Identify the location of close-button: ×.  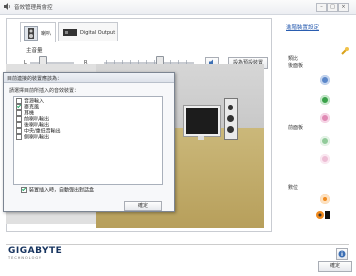
(343, 7).